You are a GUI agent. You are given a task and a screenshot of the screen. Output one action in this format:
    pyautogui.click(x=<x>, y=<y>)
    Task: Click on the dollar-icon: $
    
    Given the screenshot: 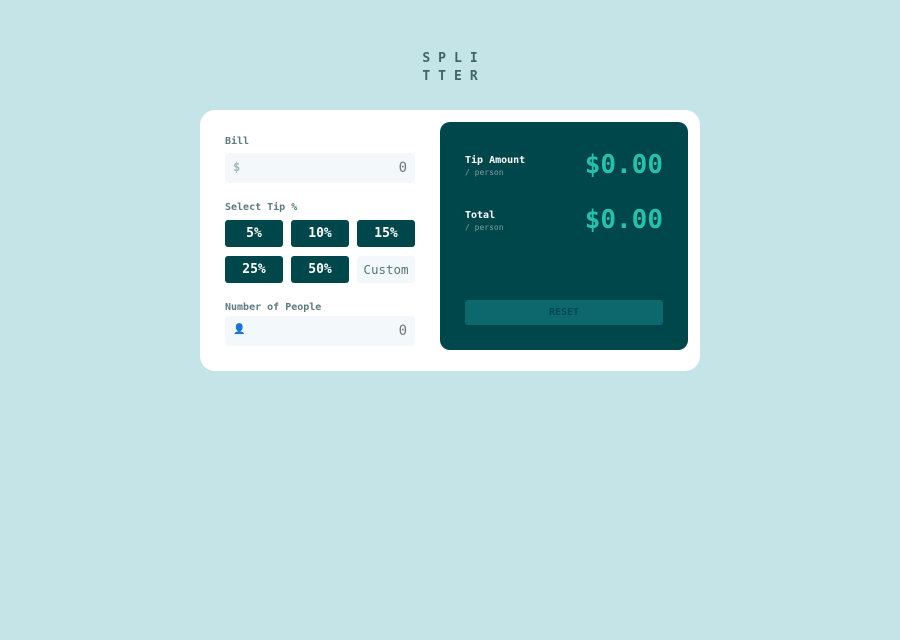 What is the action you would take?
    pyautogui.click(x=237, y=167)
    